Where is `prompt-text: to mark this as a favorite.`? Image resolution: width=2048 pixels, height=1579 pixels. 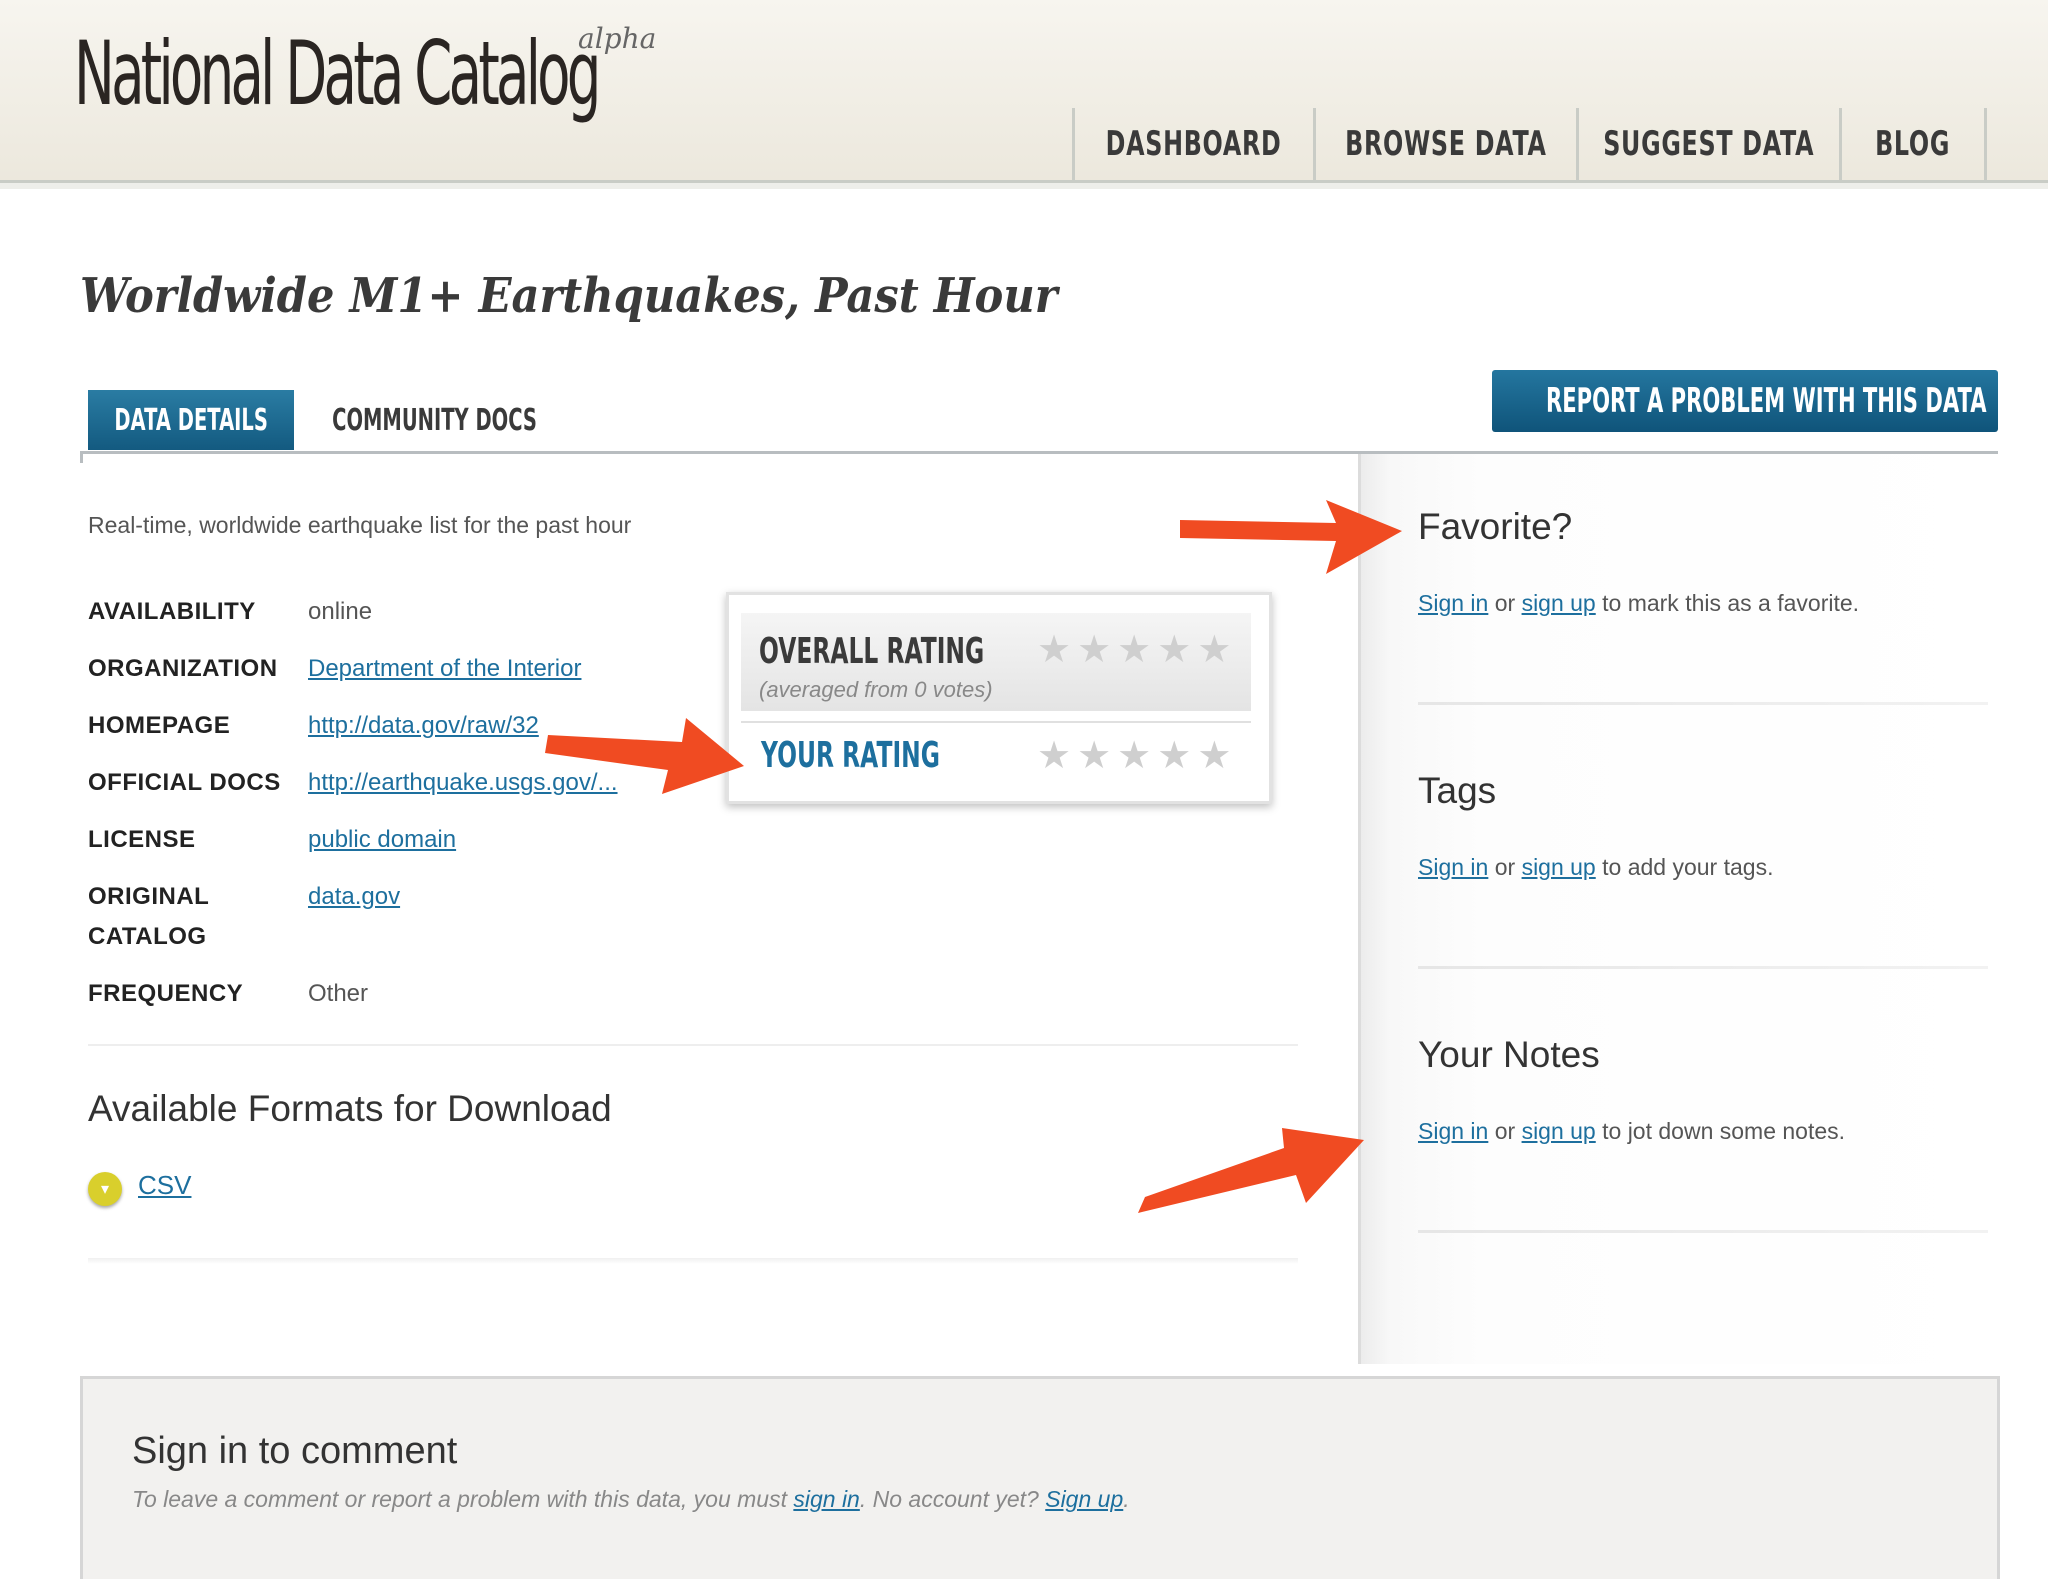 prompt-text: to mark this as a favorite. is located at coordinates (1731, 603).